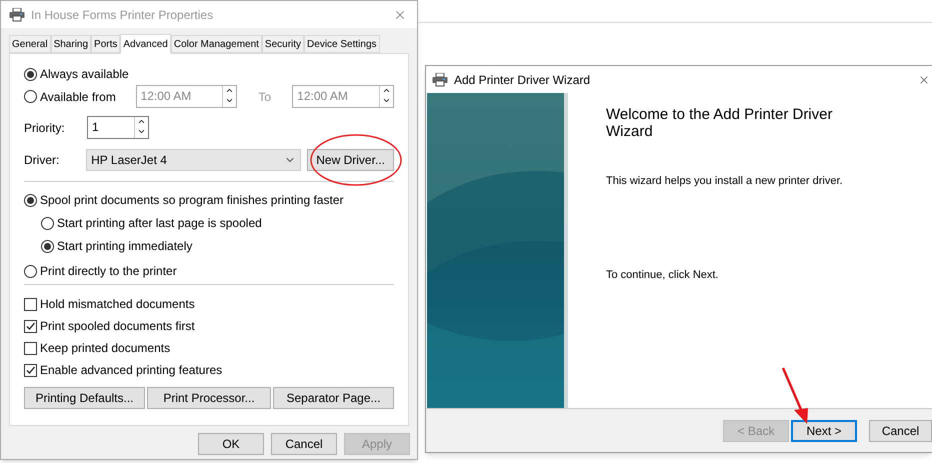 The width and height of the screenshot is (932, 463). Describe the element at coordinates (84, 74) in the screenshot. I see `radio-label: Always available` at that location.